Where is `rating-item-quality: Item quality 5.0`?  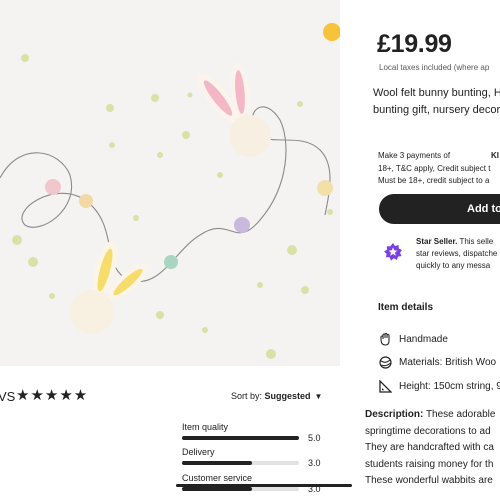 rating-item-quality: Item quality 5.0 is located at coordinates (252, 433).